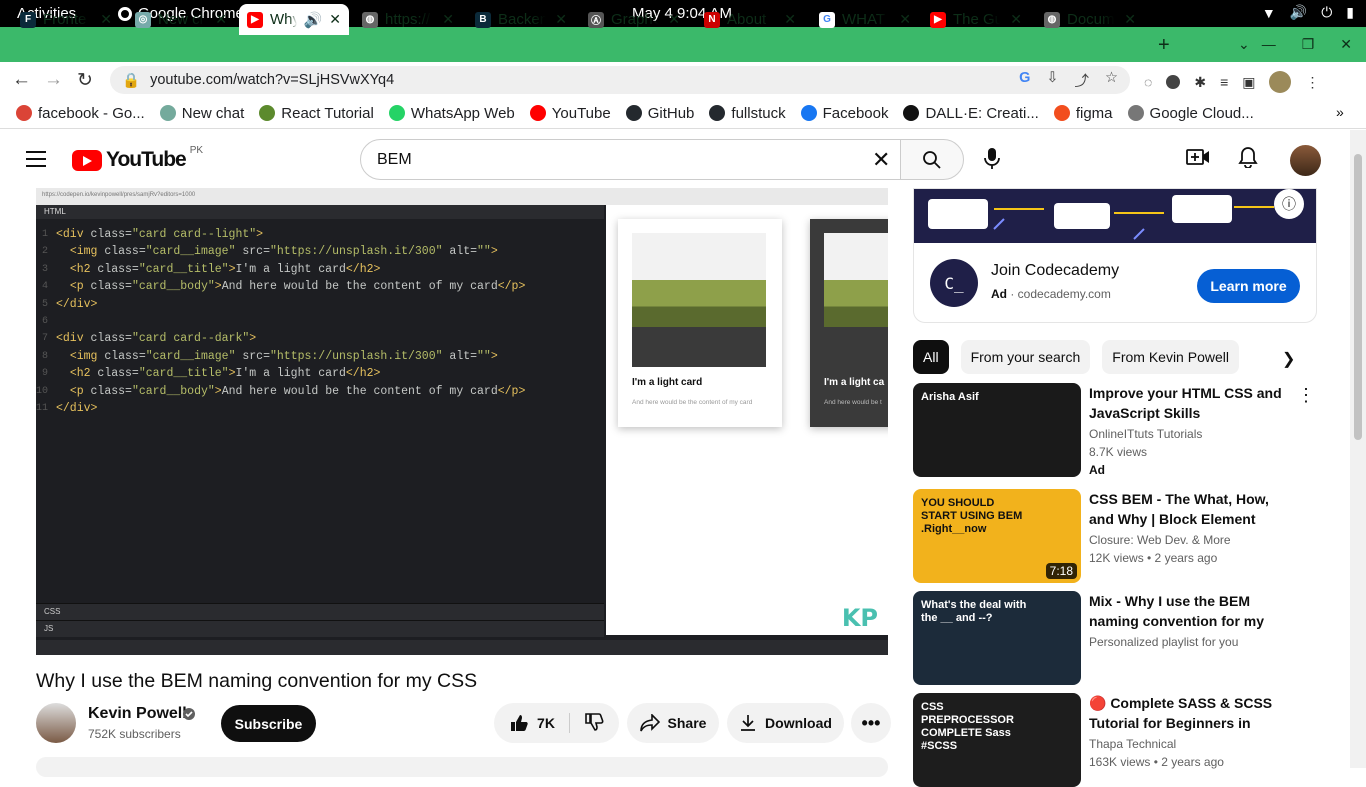 The height and width of the screenshot is (787, 1366). I want to click on ad-banner: ⓘ, so click(1115, 216).